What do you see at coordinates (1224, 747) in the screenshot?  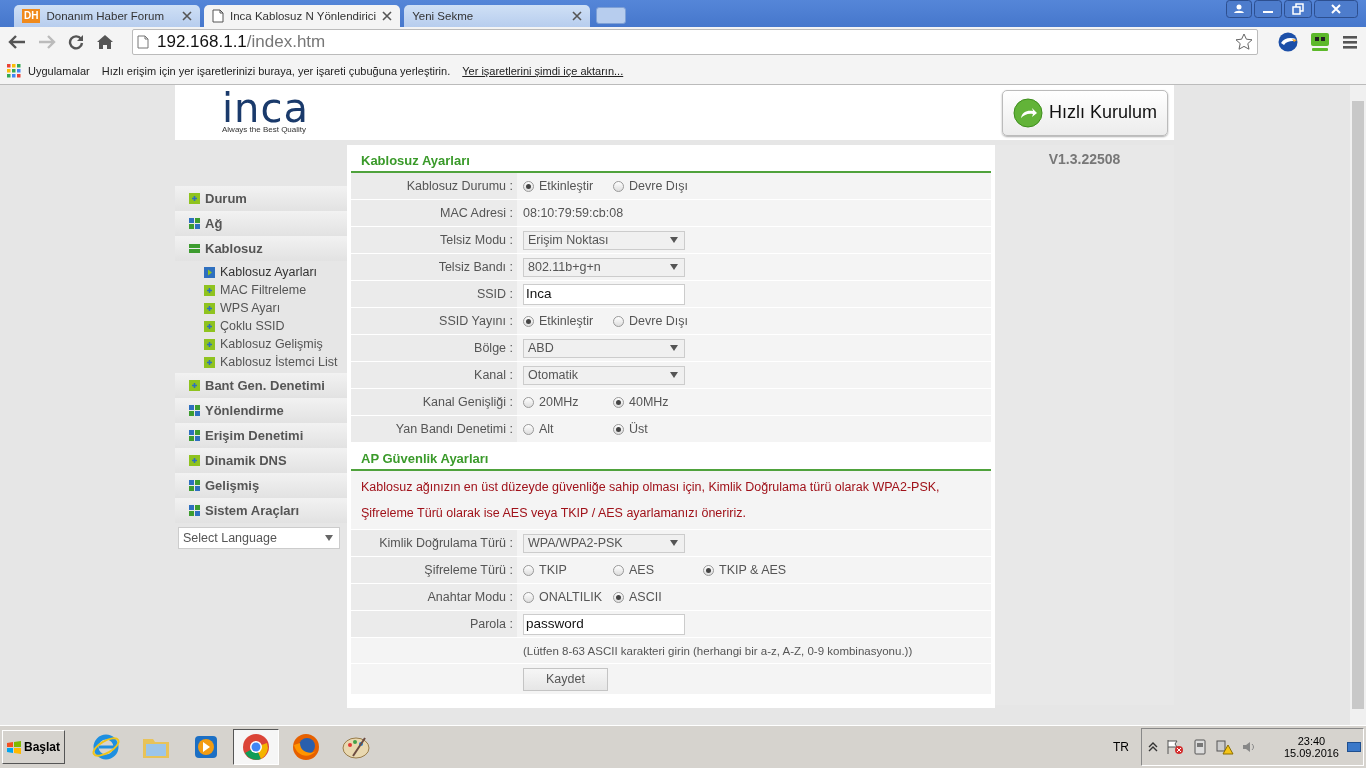 I see `network-warning-icon` at bounding box center [1224, 747].